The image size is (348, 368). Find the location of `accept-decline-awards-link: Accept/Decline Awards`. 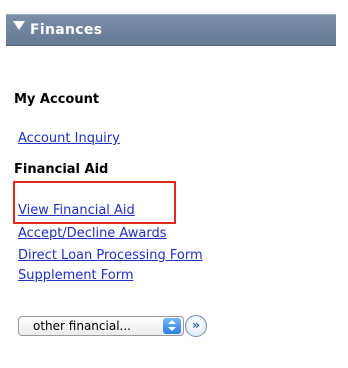

accept-decline-awards-link: Accept/Decline Awards is located at coordinates (92, 233).